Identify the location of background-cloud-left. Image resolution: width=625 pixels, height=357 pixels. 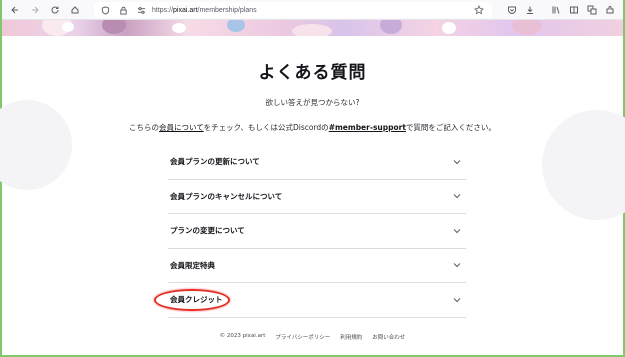
(36, 145).